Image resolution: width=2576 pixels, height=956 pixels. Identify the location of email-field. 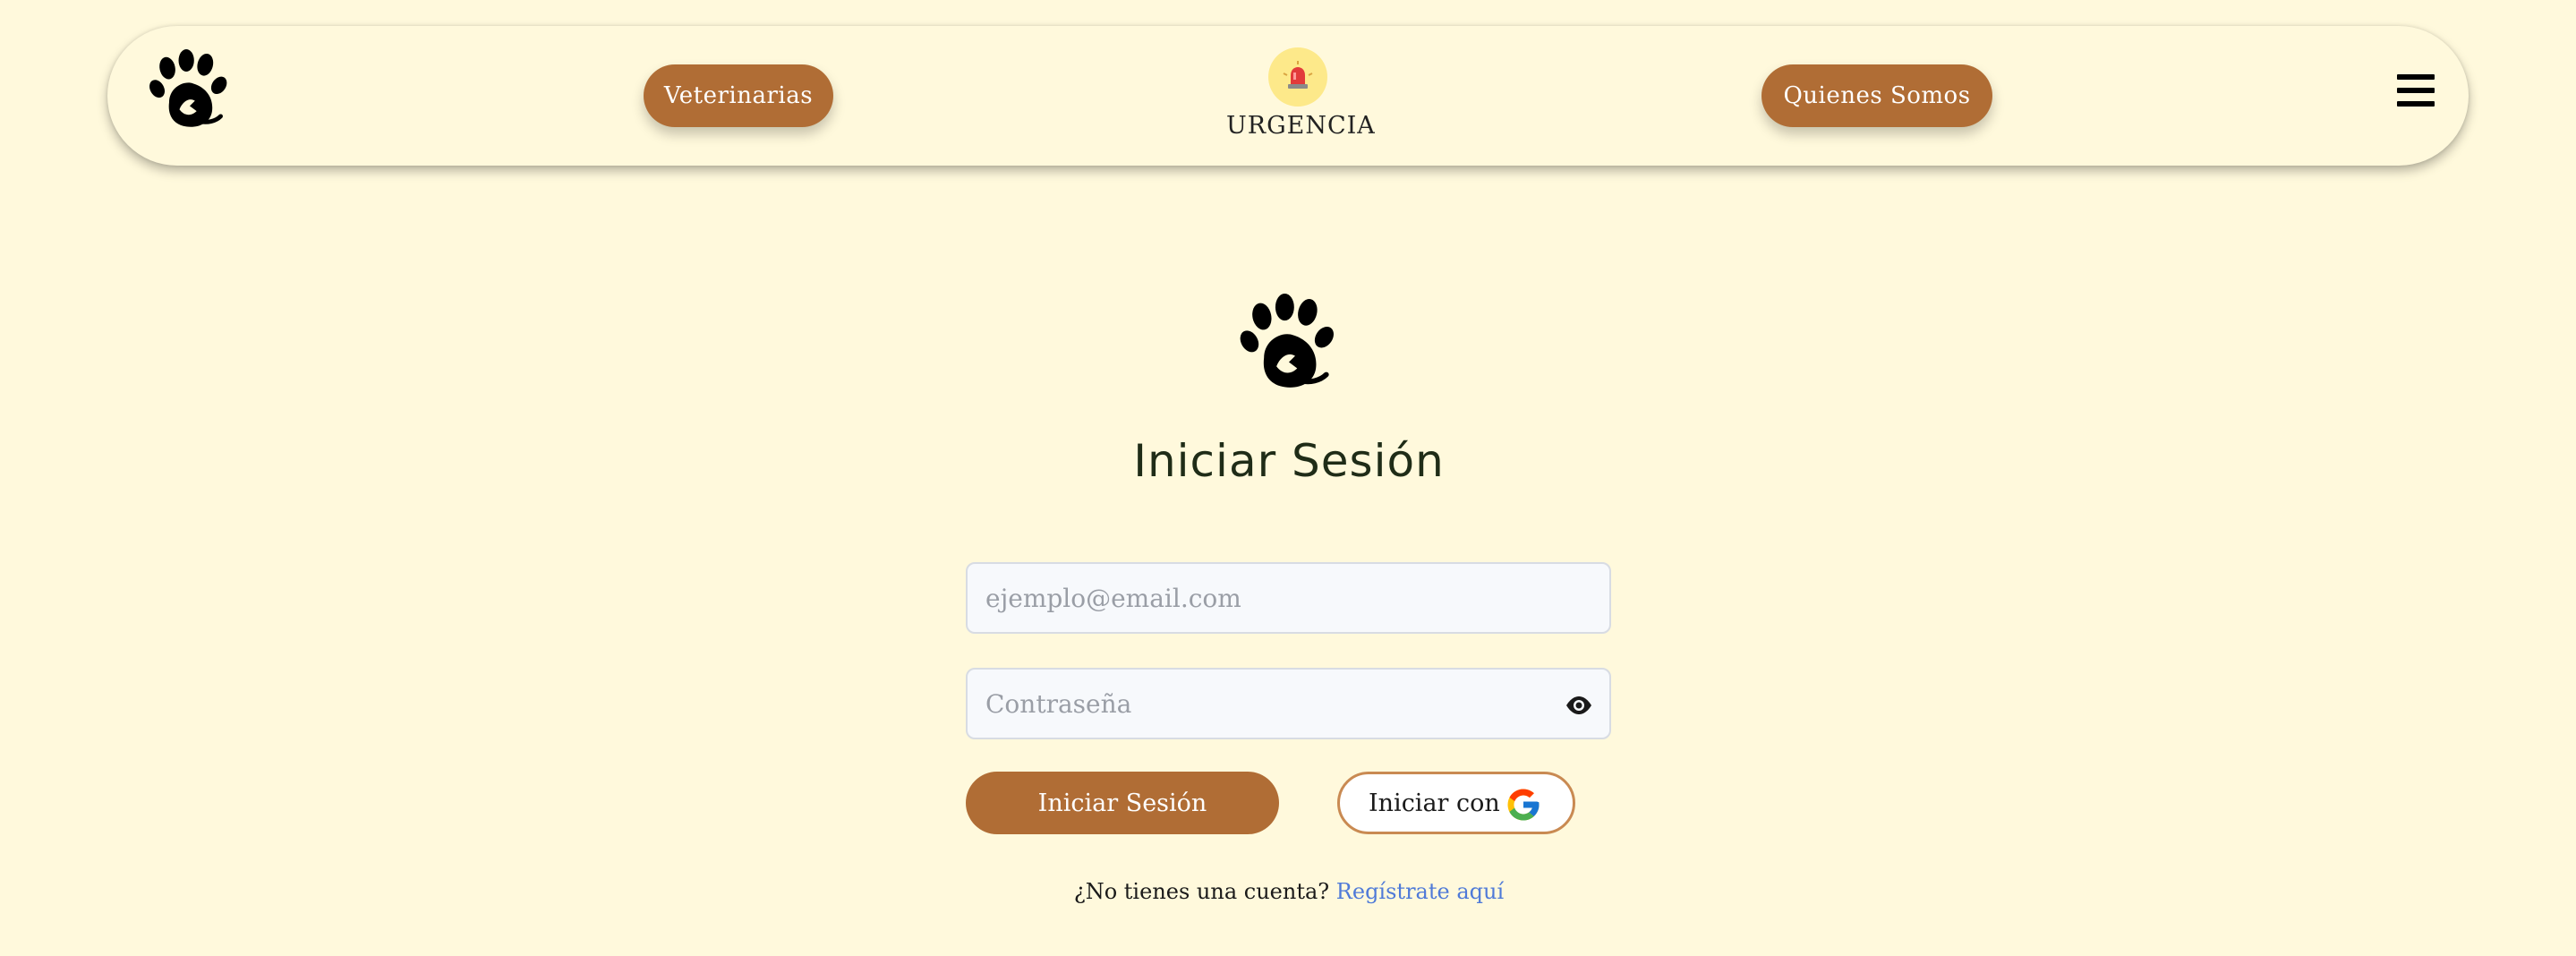
(1288, 598).